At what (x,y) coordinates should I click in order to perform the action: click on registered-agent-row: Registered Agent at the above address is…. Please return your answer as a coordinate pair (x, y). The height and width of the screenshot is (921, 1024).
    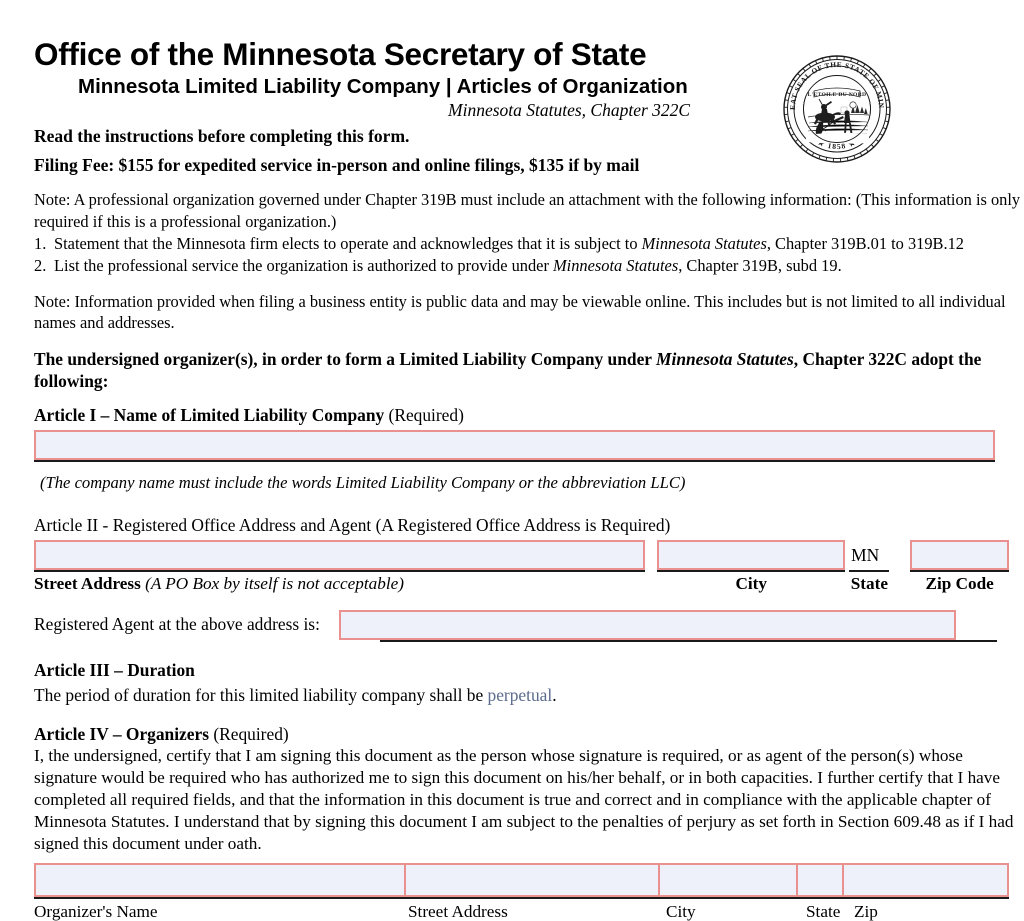
    Looking at the image, I should click on (521, 625).